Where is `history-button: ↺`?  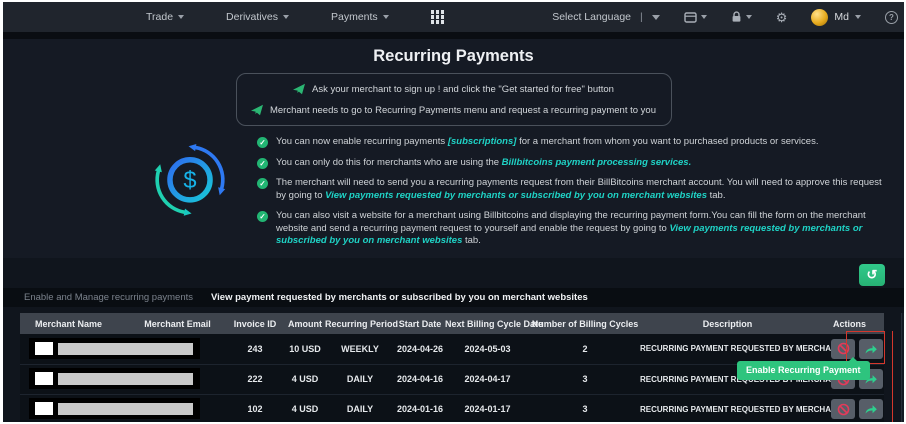
history-button: ↺ is located at coordinates (872, 275).